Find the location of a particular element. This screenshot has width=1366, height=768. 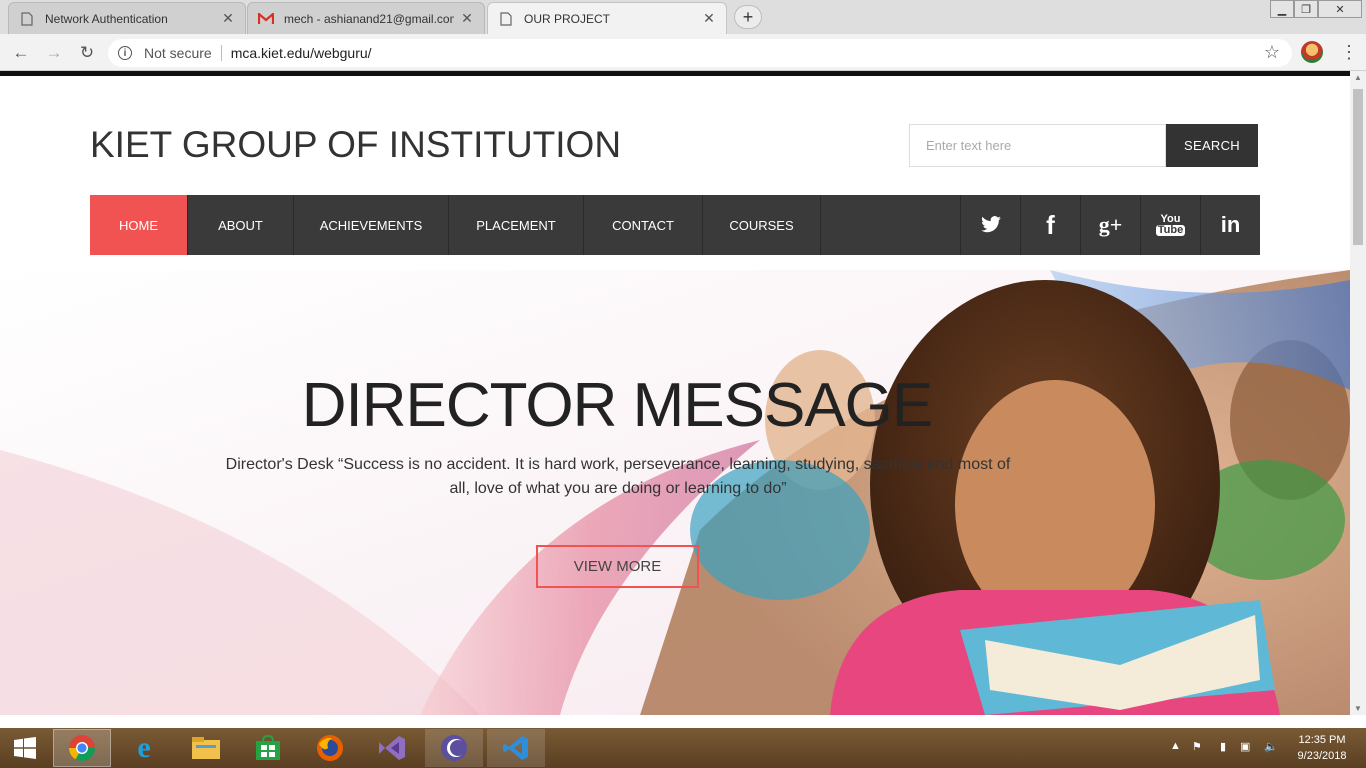

facebook-icon: f is located at coordinates (1050, 225).